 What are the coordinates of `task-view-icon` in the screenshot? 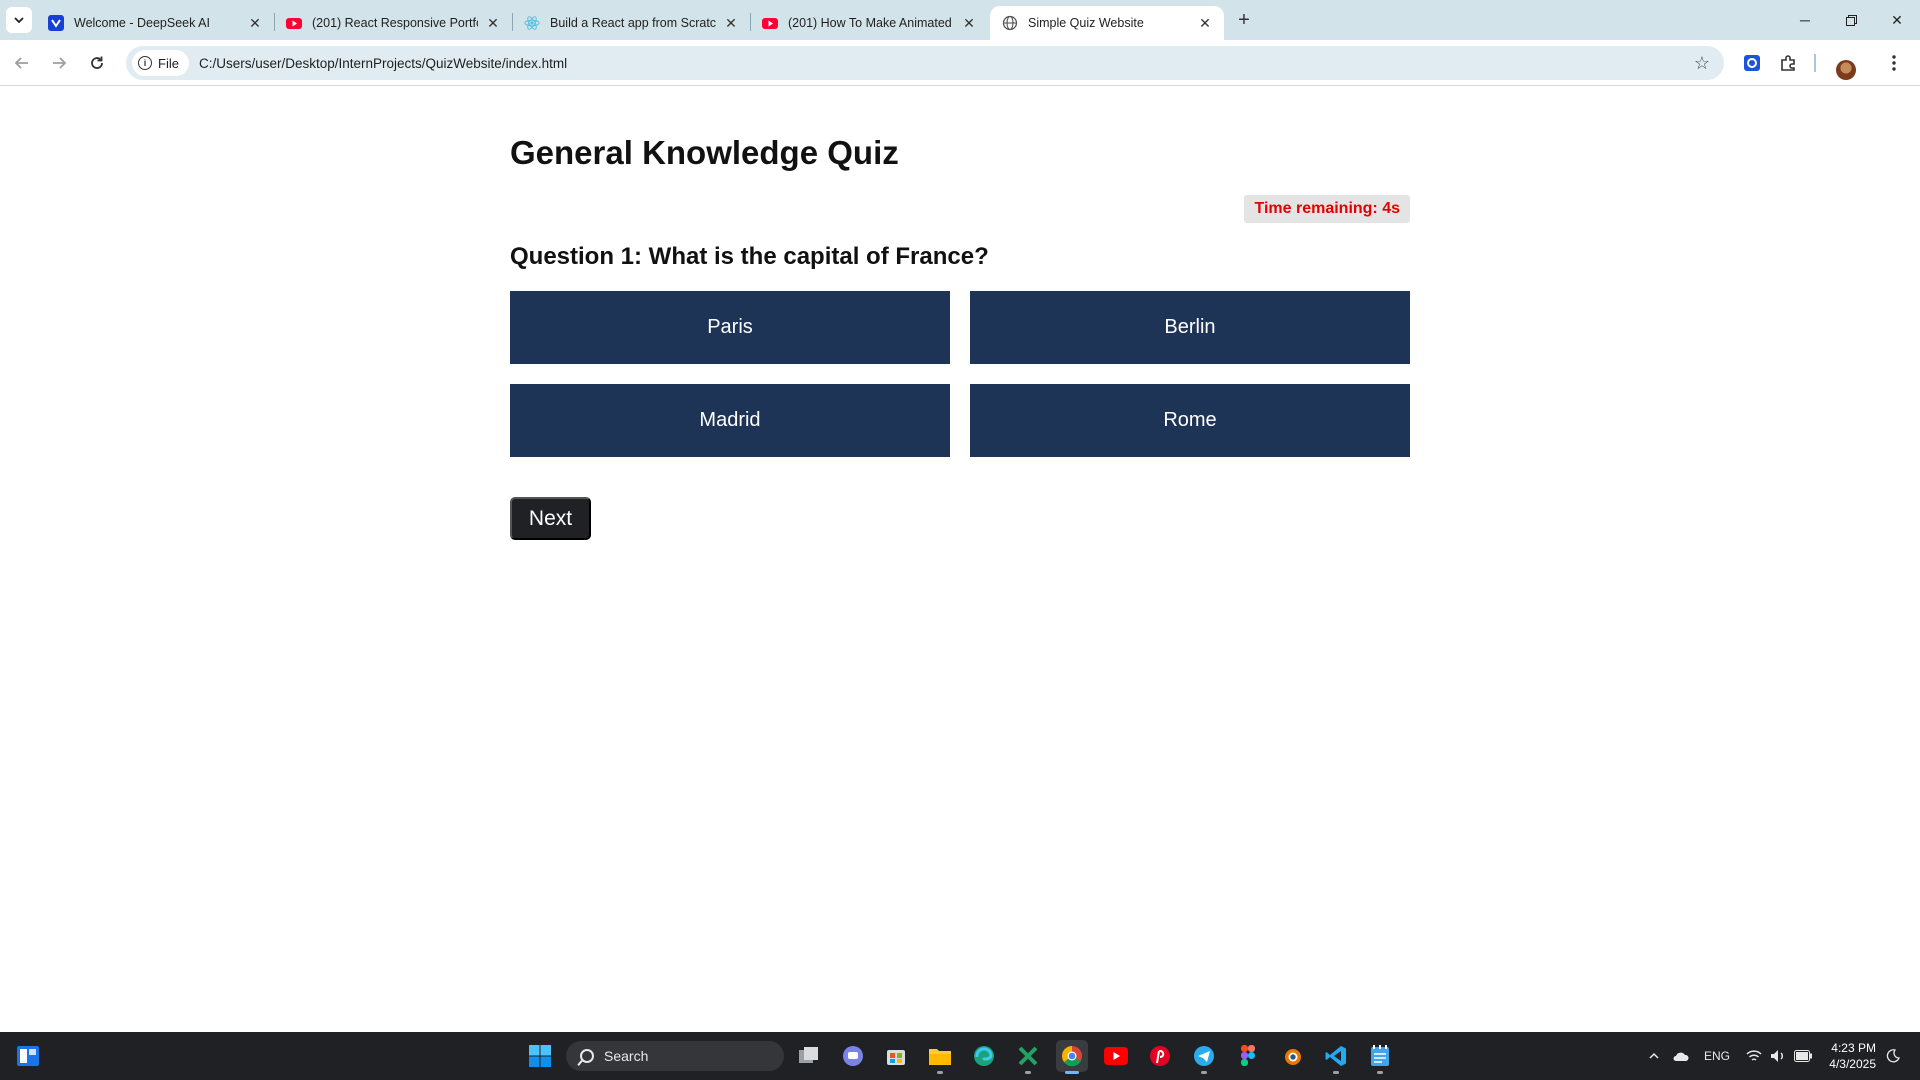 It's located at (808, 1055).